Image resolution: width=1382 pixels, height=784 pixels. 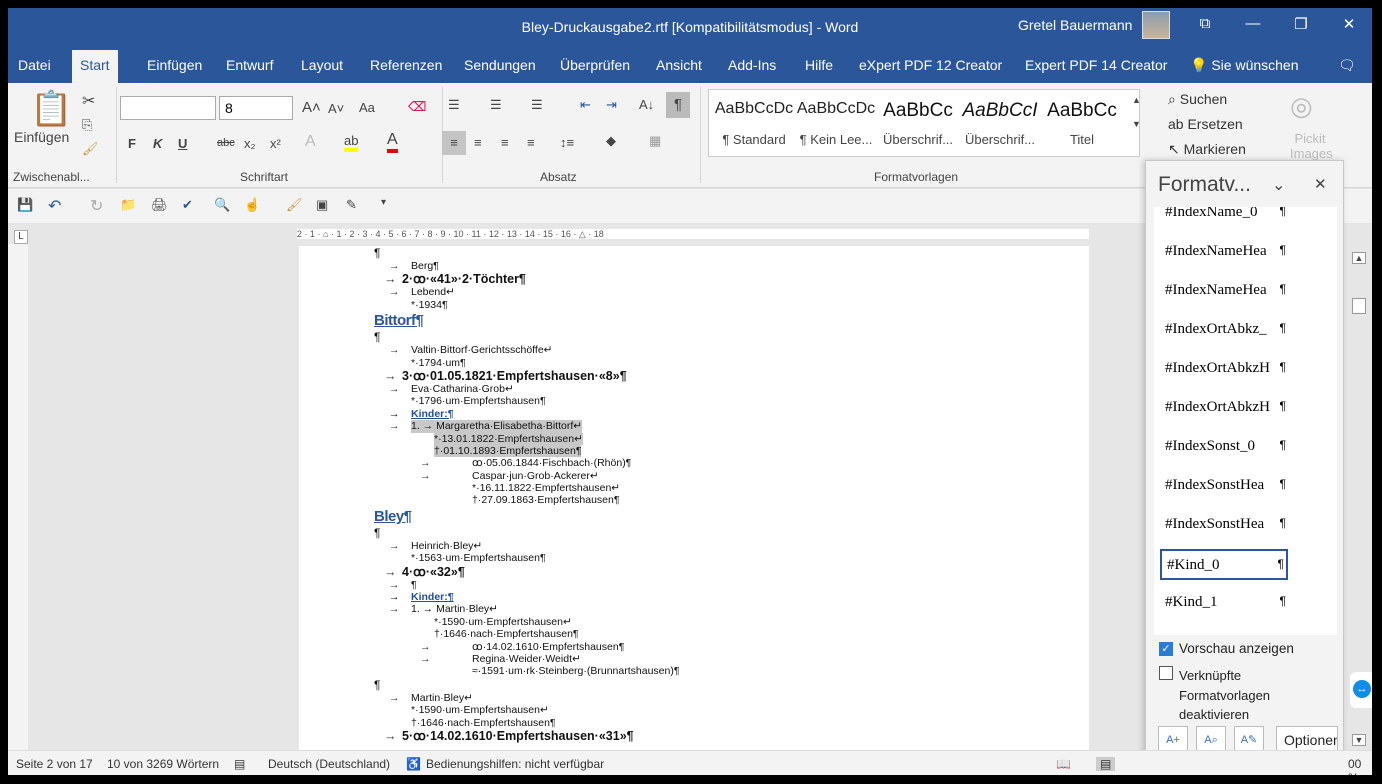 What do you see at coordinates (509, 736) in the screenshot?
I see `document-line: → 5·ꝏ·14.02.1610·Empfertshausen·«31»¶` at bounding box center [509, 736].